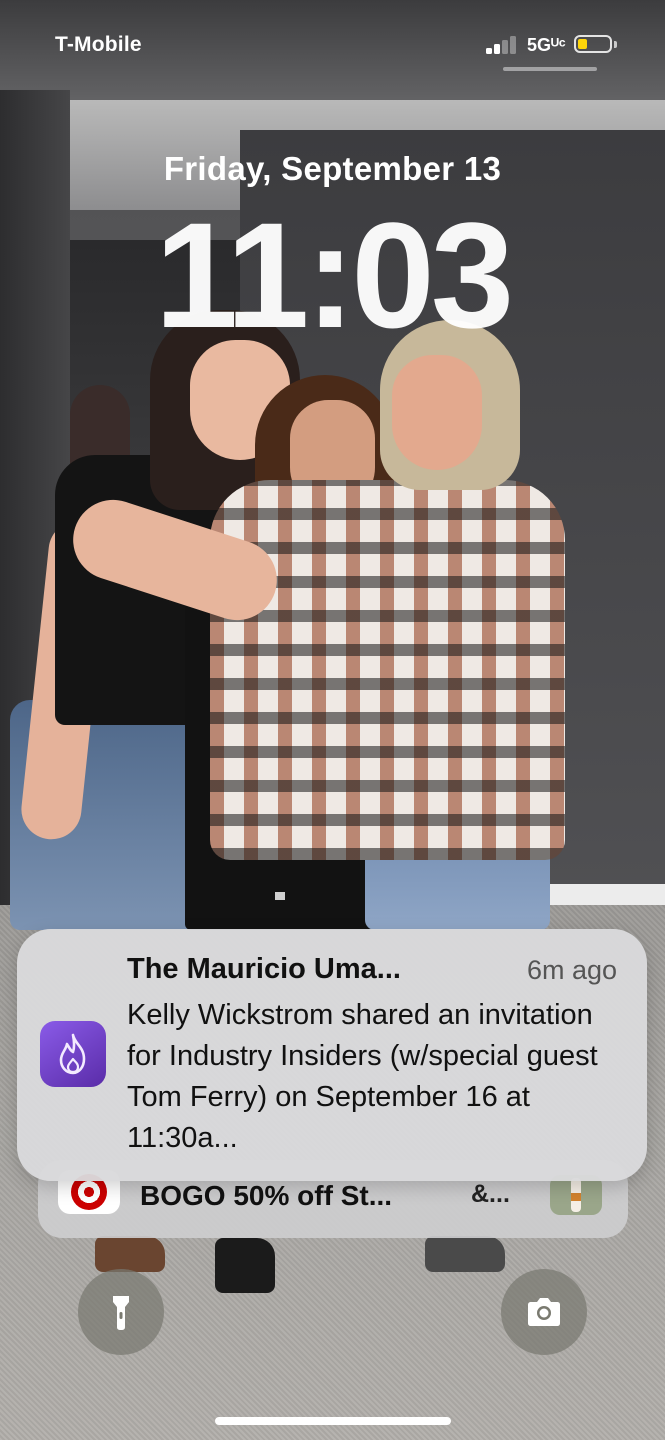 Image resolution: width=665 pixels, height=1440 pixels. What do you see at coordinates (504, 45) in the screenshot?
I see `cellular-signal-icon` at bounding box center [504, 45].